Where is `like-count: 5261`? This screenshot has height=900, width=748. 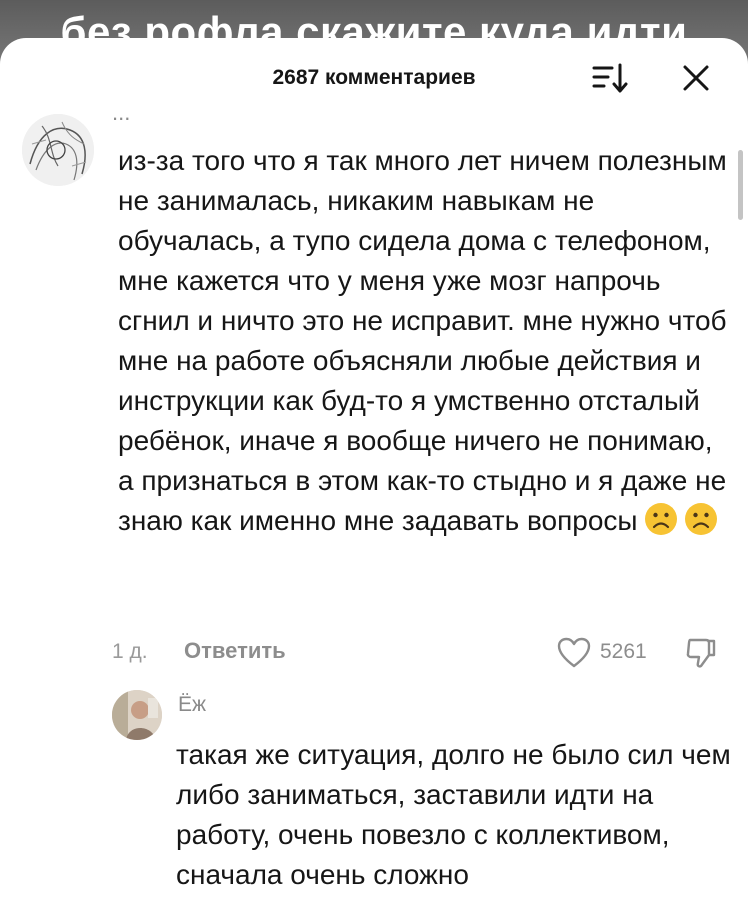
like-count: 5261 is located at coordinates (623, 651).